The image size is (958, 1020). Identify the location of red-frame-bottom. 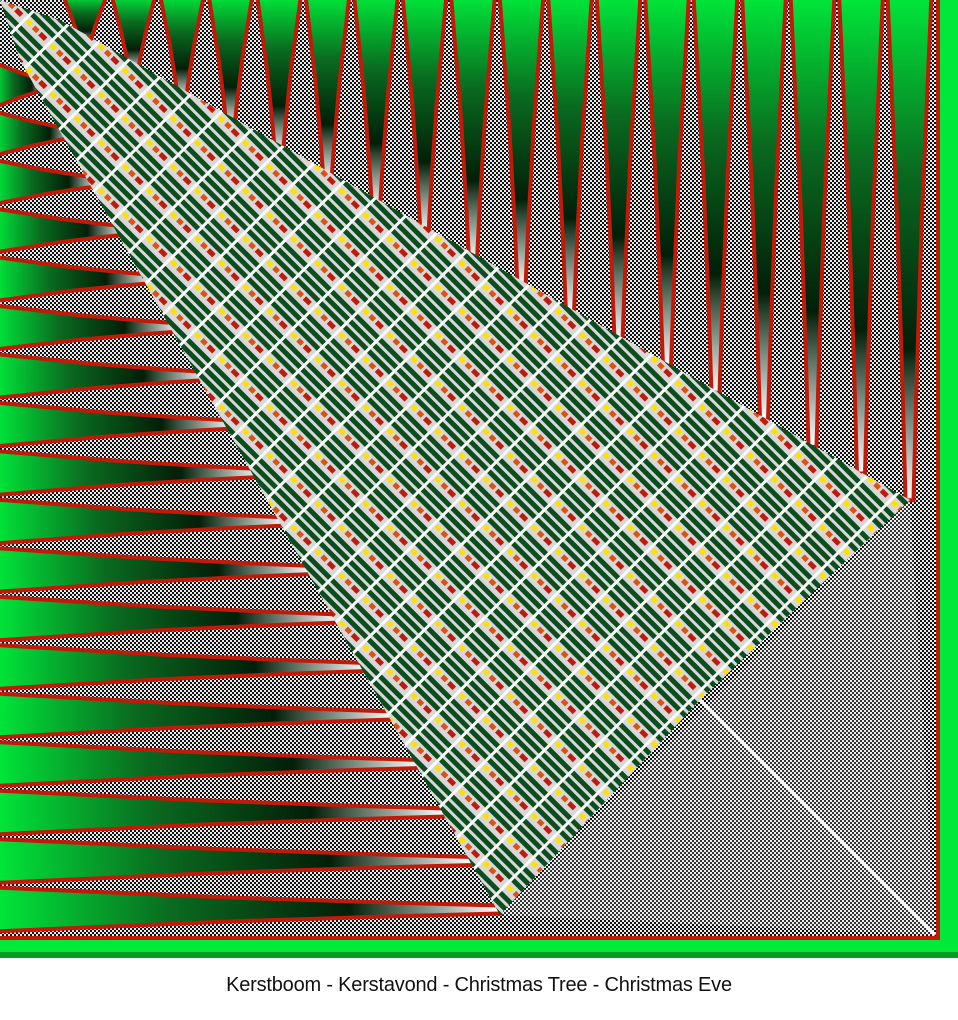
(470, 938).